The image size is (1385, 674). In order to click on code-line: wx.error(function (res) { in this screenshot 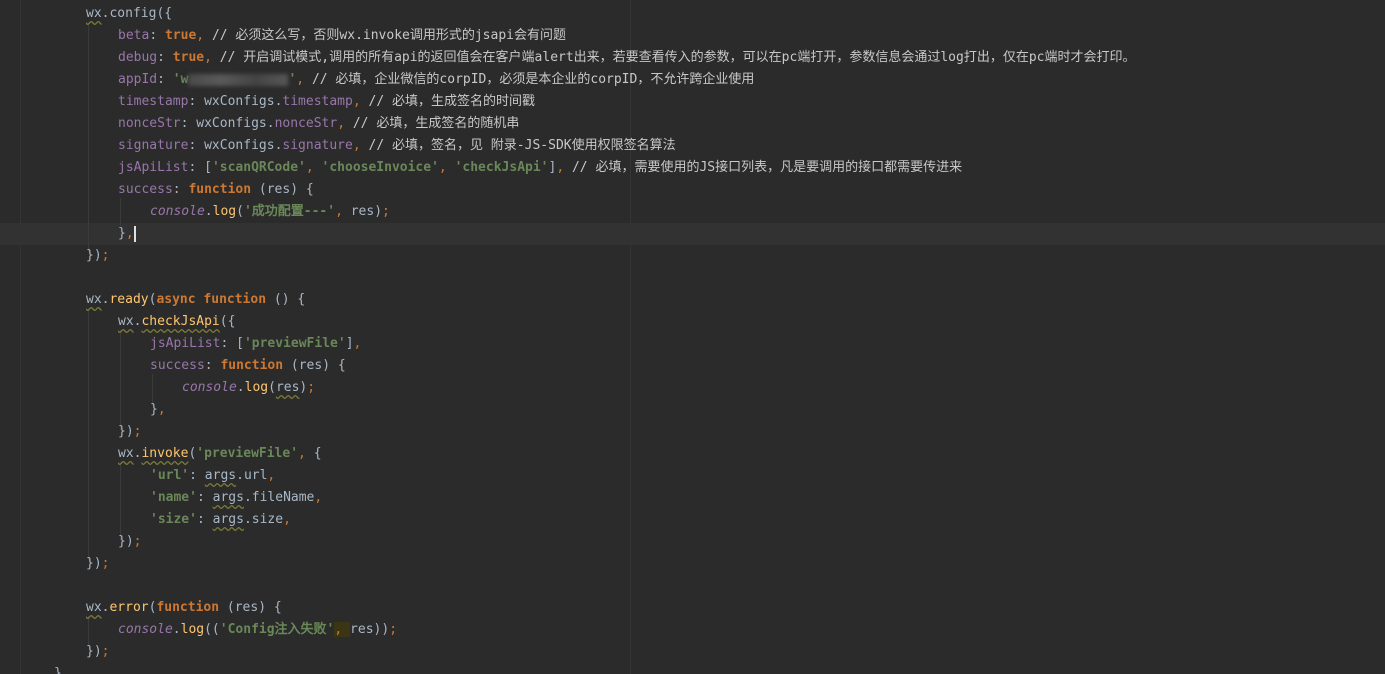, I will do `click(184, 608)`.